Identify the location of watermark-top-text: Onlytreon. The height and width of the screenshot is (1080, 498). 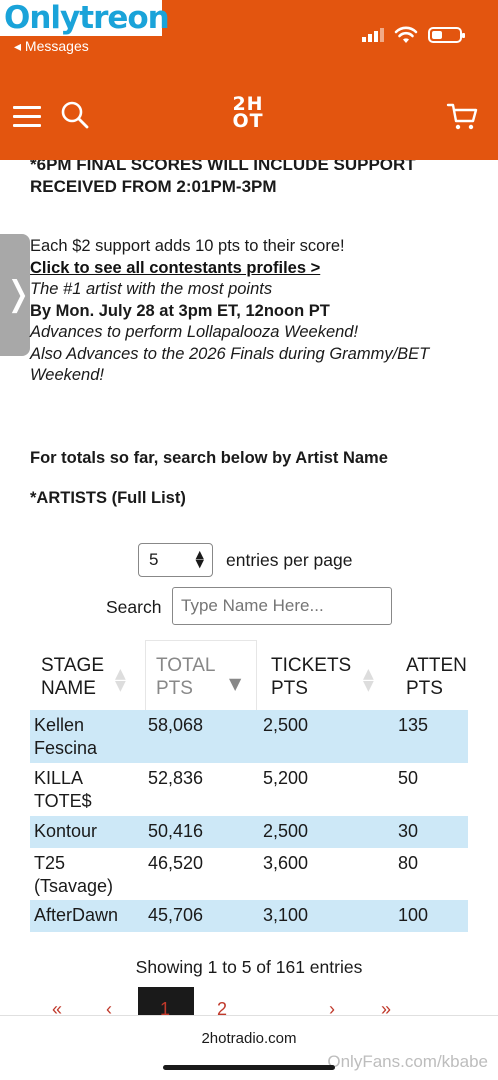
(87, 18).